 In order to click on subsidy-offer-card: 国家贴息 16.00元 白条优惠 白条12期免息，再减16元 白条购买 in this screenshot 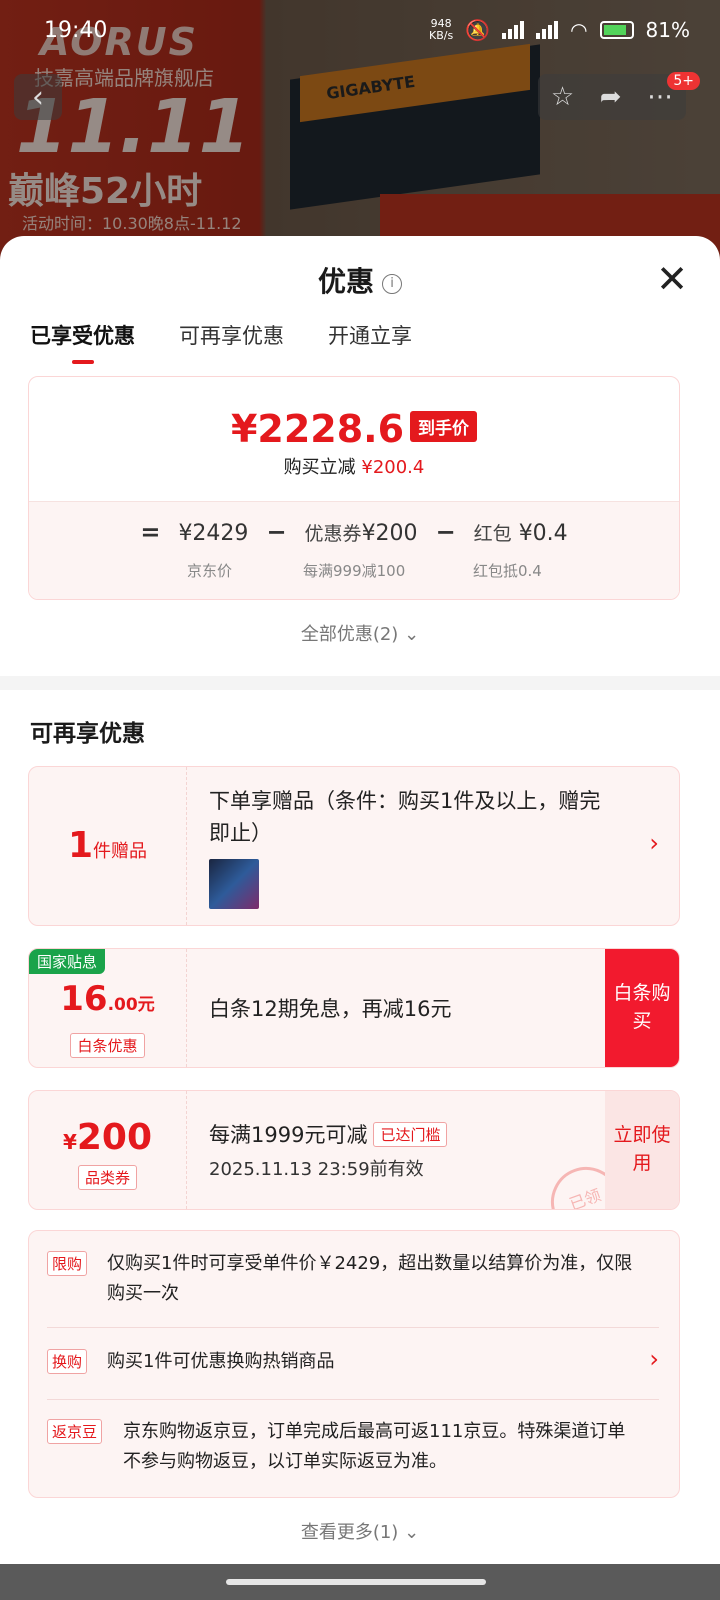, I will do `click(354, 1008)`.